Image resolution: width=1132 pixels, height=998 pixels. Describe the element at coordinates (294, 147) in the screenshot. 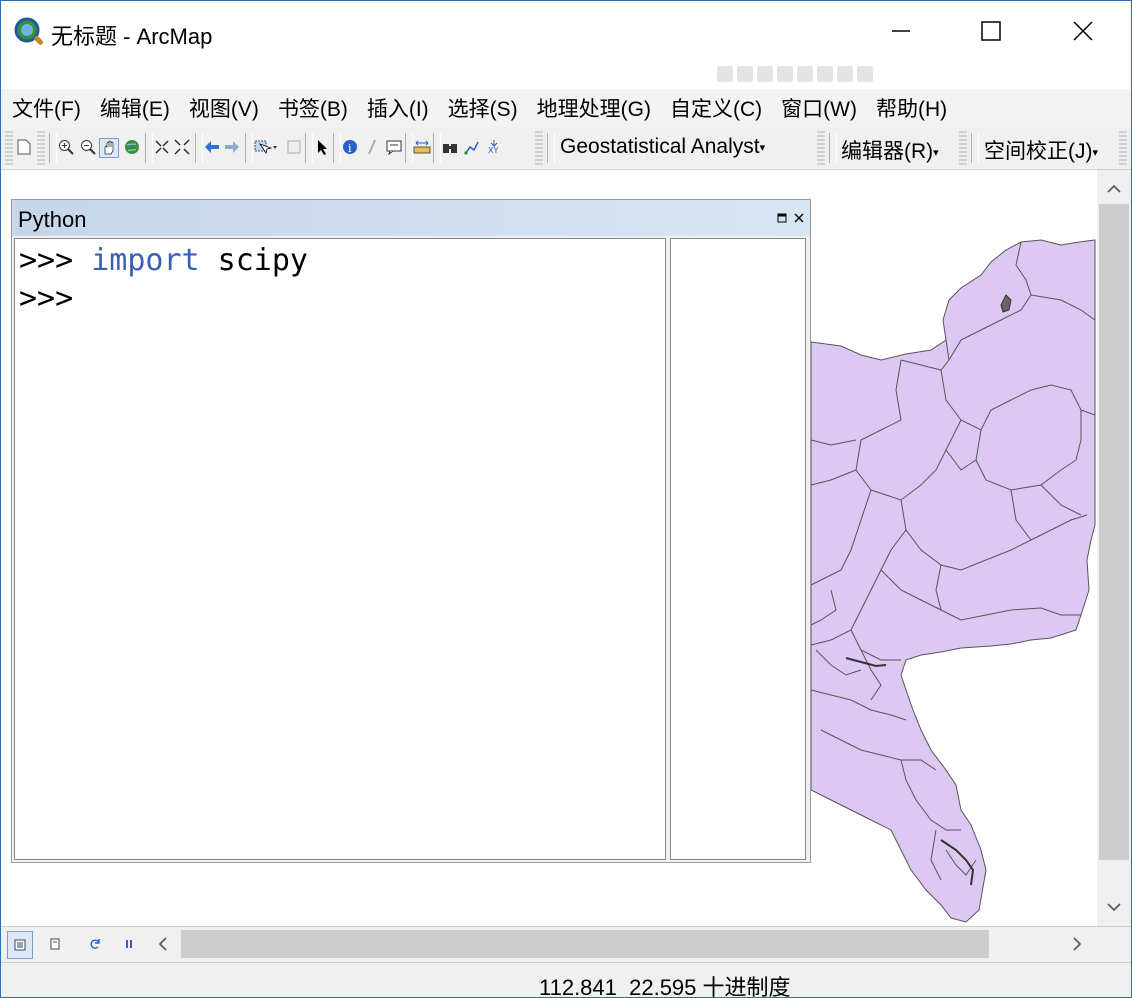

I see `clear-selection-icon` at that location.